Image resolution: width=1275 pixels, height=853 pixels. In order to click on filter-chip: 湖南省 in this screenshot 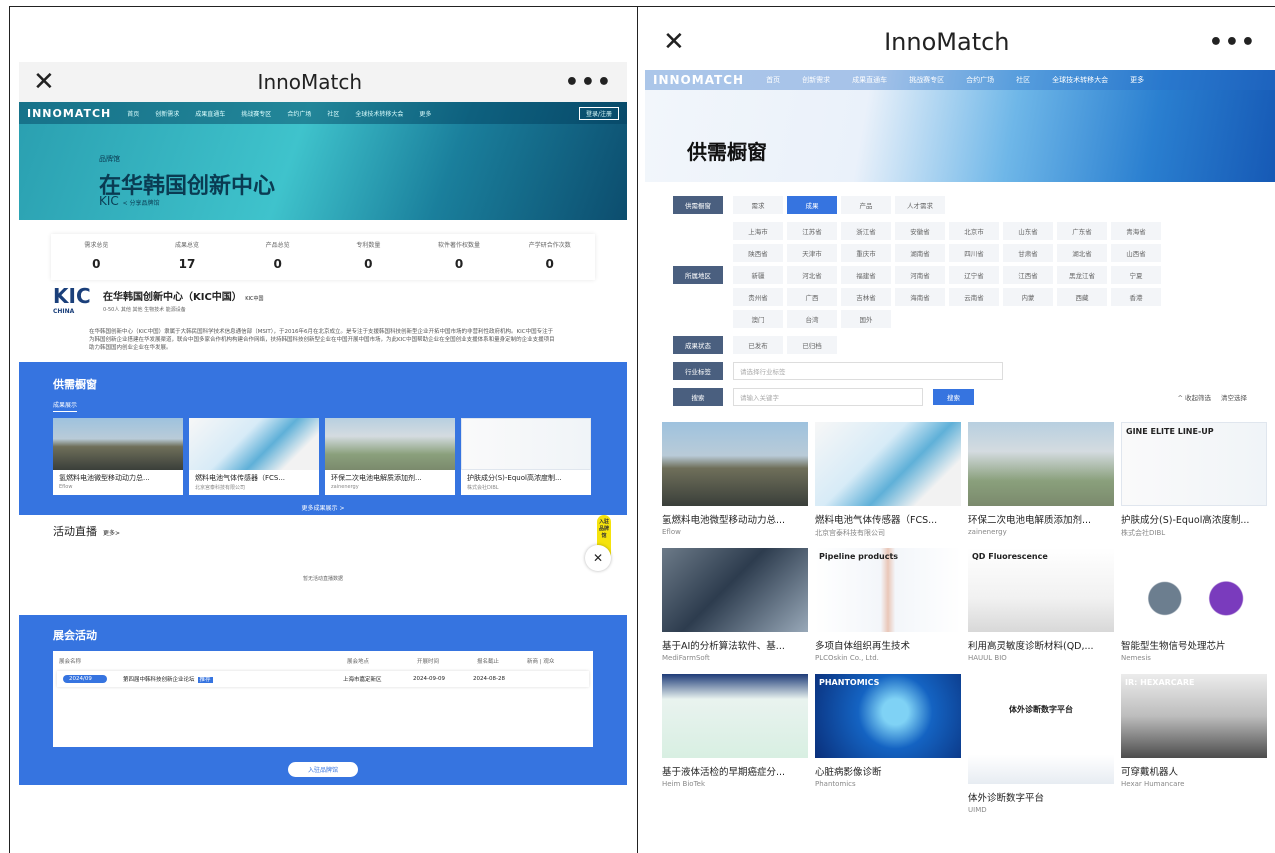, I will do `click(920, 253)`.